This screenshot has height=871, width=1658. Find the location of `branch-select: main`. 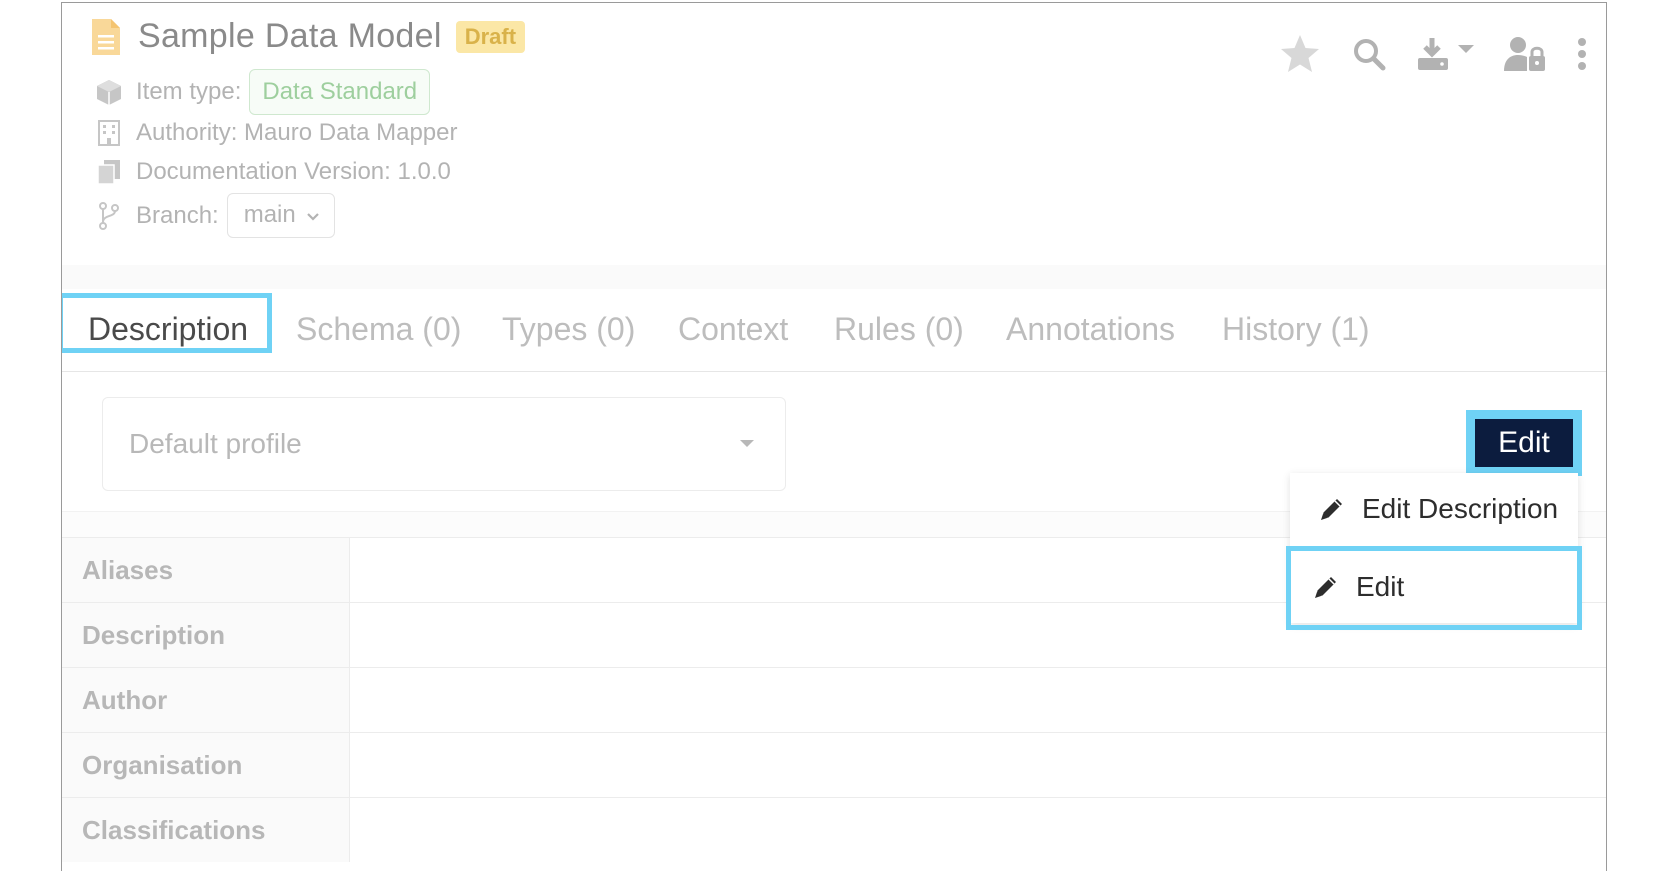

branch-select: main is located at coordinates (280, 215).